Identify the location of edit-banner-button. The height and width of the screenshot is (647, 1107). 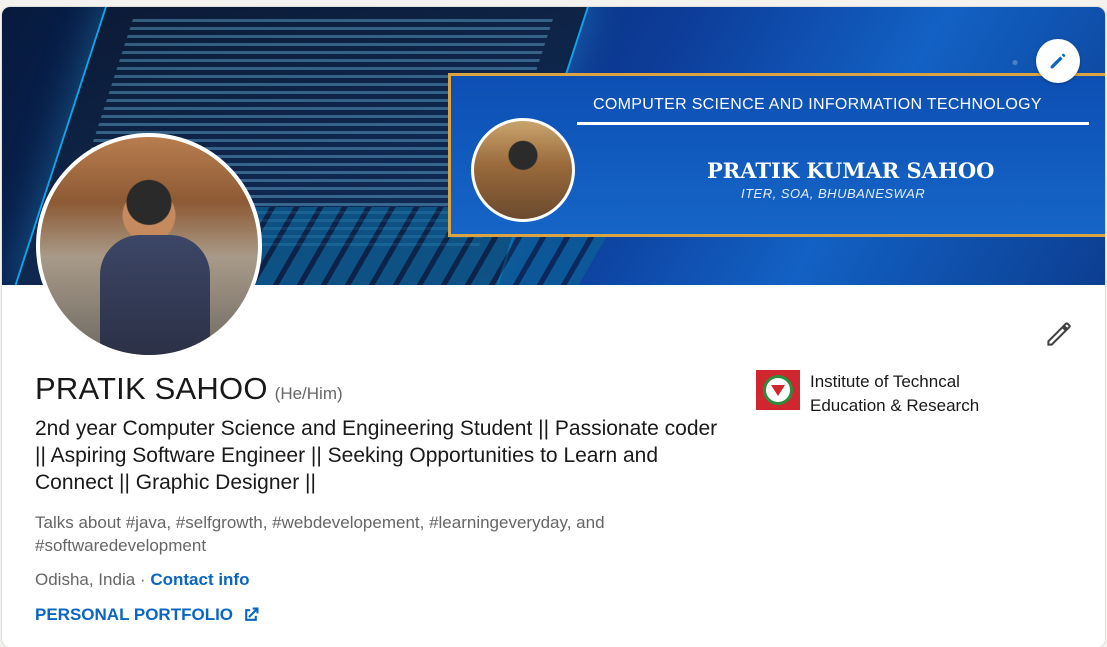
(1058, 61).